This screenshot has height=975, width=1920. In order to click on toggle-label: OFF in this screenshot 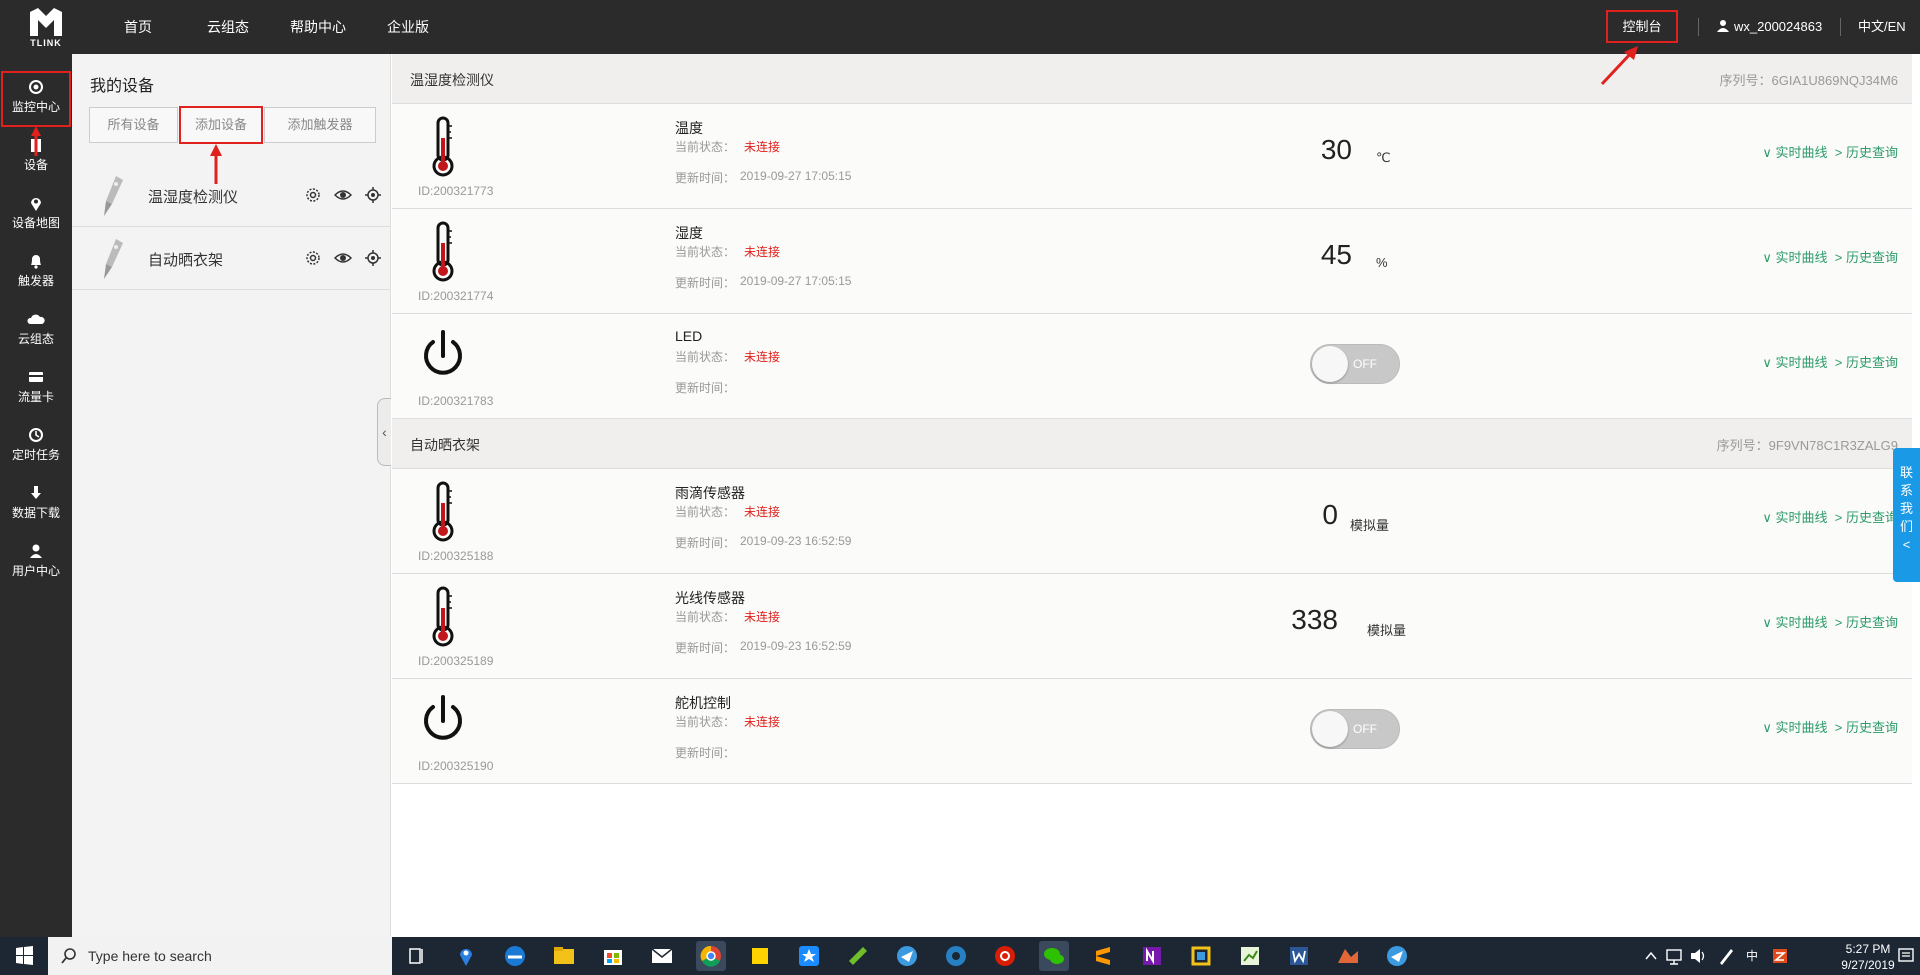, I will do `click(1365, 729)`.